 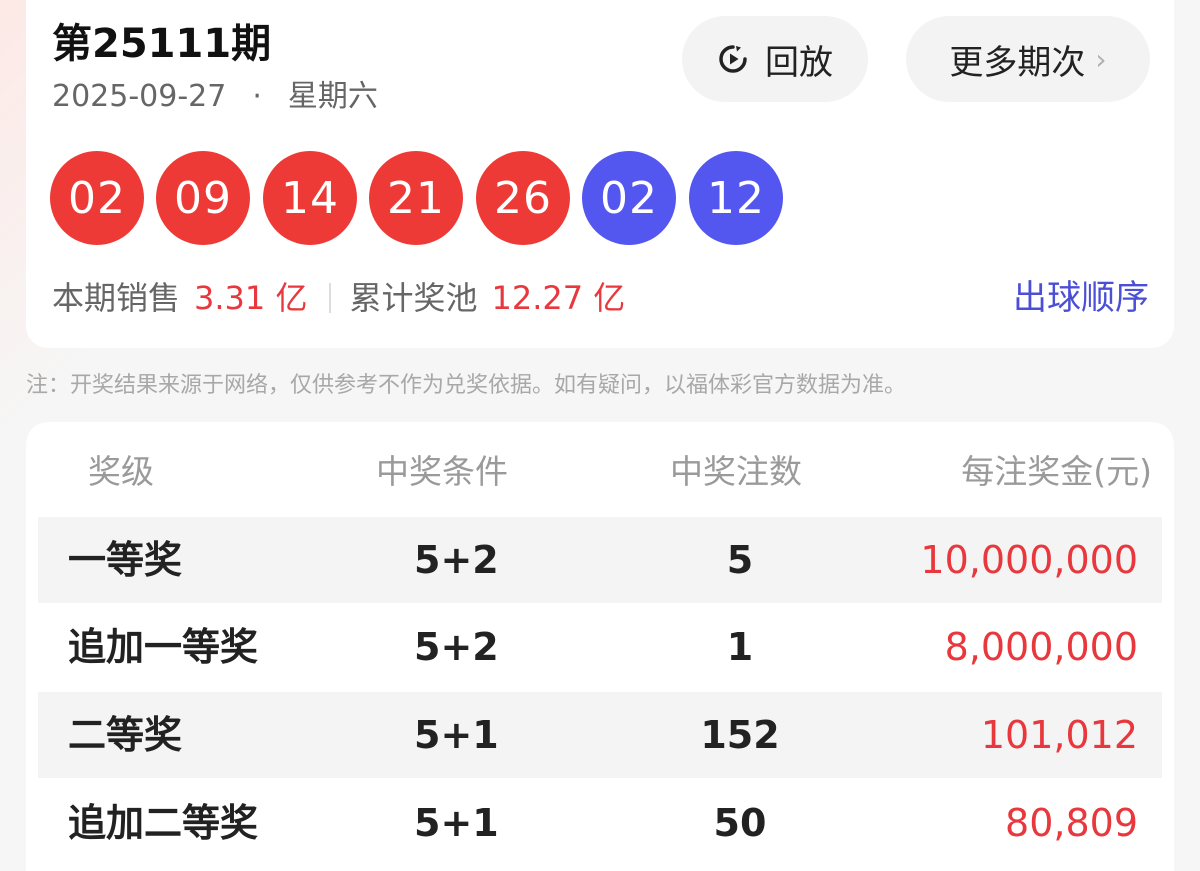 I want to click on table-row: 追加二等奖 5+1 50 80,809, so click(x=600, y=823).